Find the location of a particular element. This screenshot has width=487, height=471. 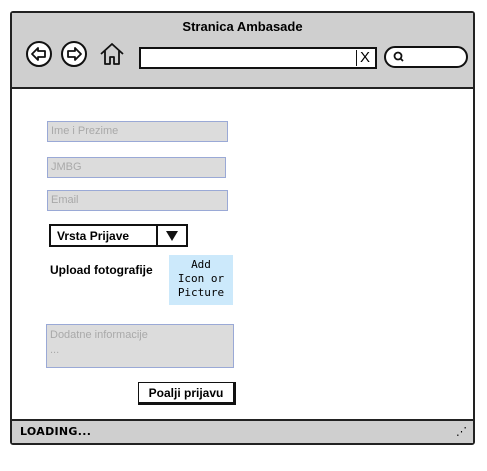

application-type-select: Vrsta Prijave is located at coordinates (118, 235).